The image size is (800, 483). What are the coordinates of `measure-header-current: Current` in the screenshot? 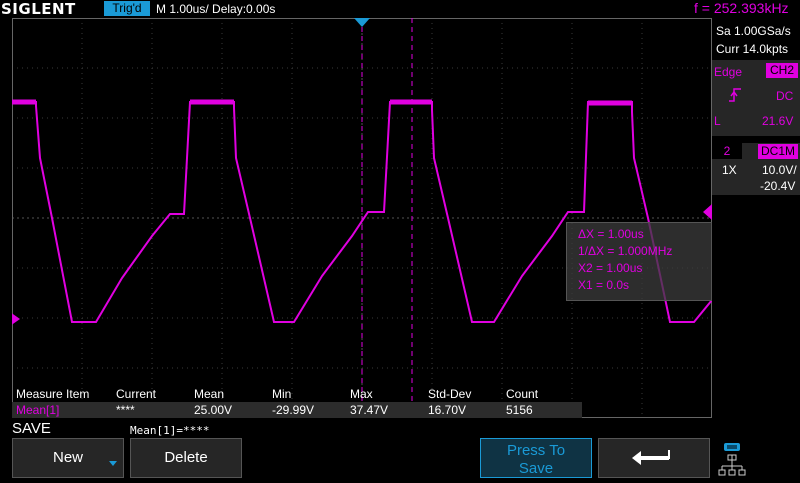 It's located at (136, 394).